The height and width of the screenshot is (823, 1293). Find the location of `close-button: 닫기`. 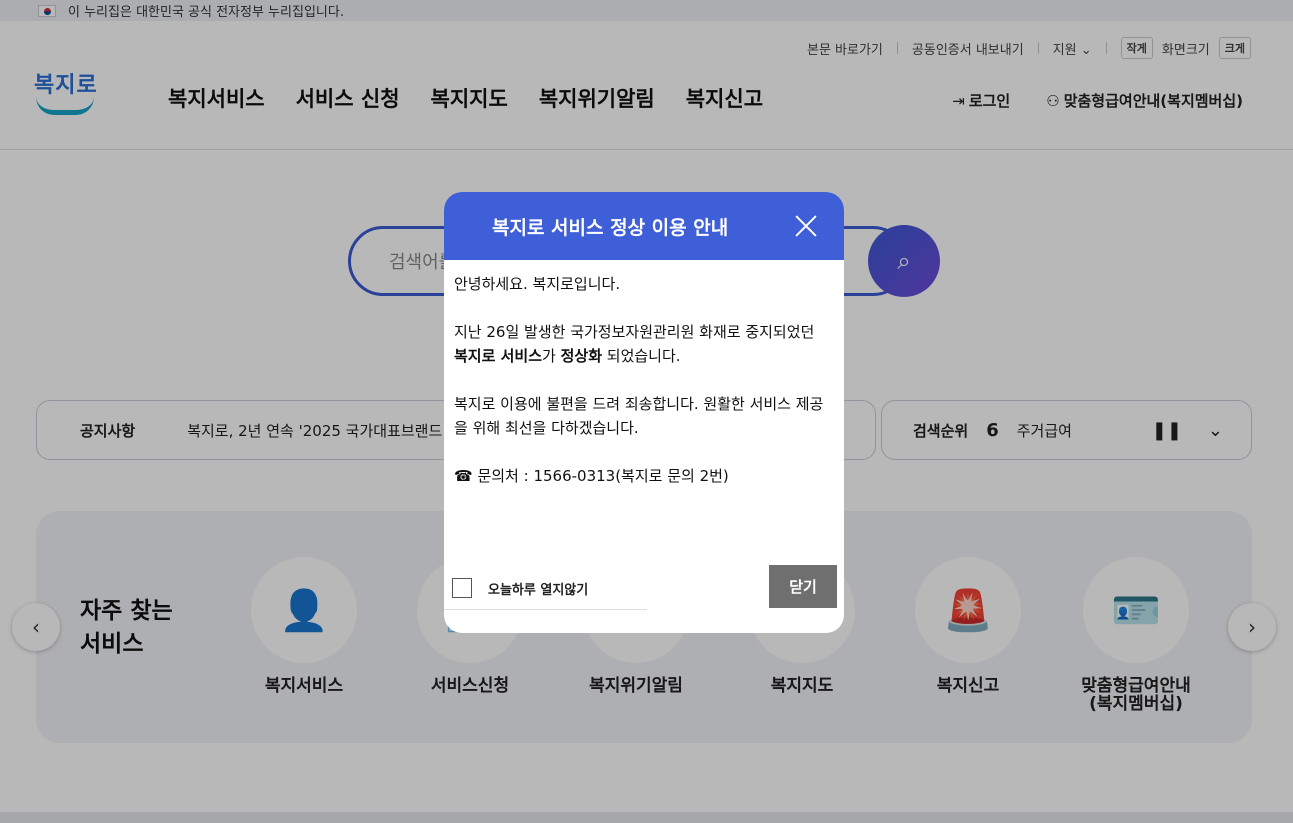

close-button: 닫기 is located at coordinates (803, 586).